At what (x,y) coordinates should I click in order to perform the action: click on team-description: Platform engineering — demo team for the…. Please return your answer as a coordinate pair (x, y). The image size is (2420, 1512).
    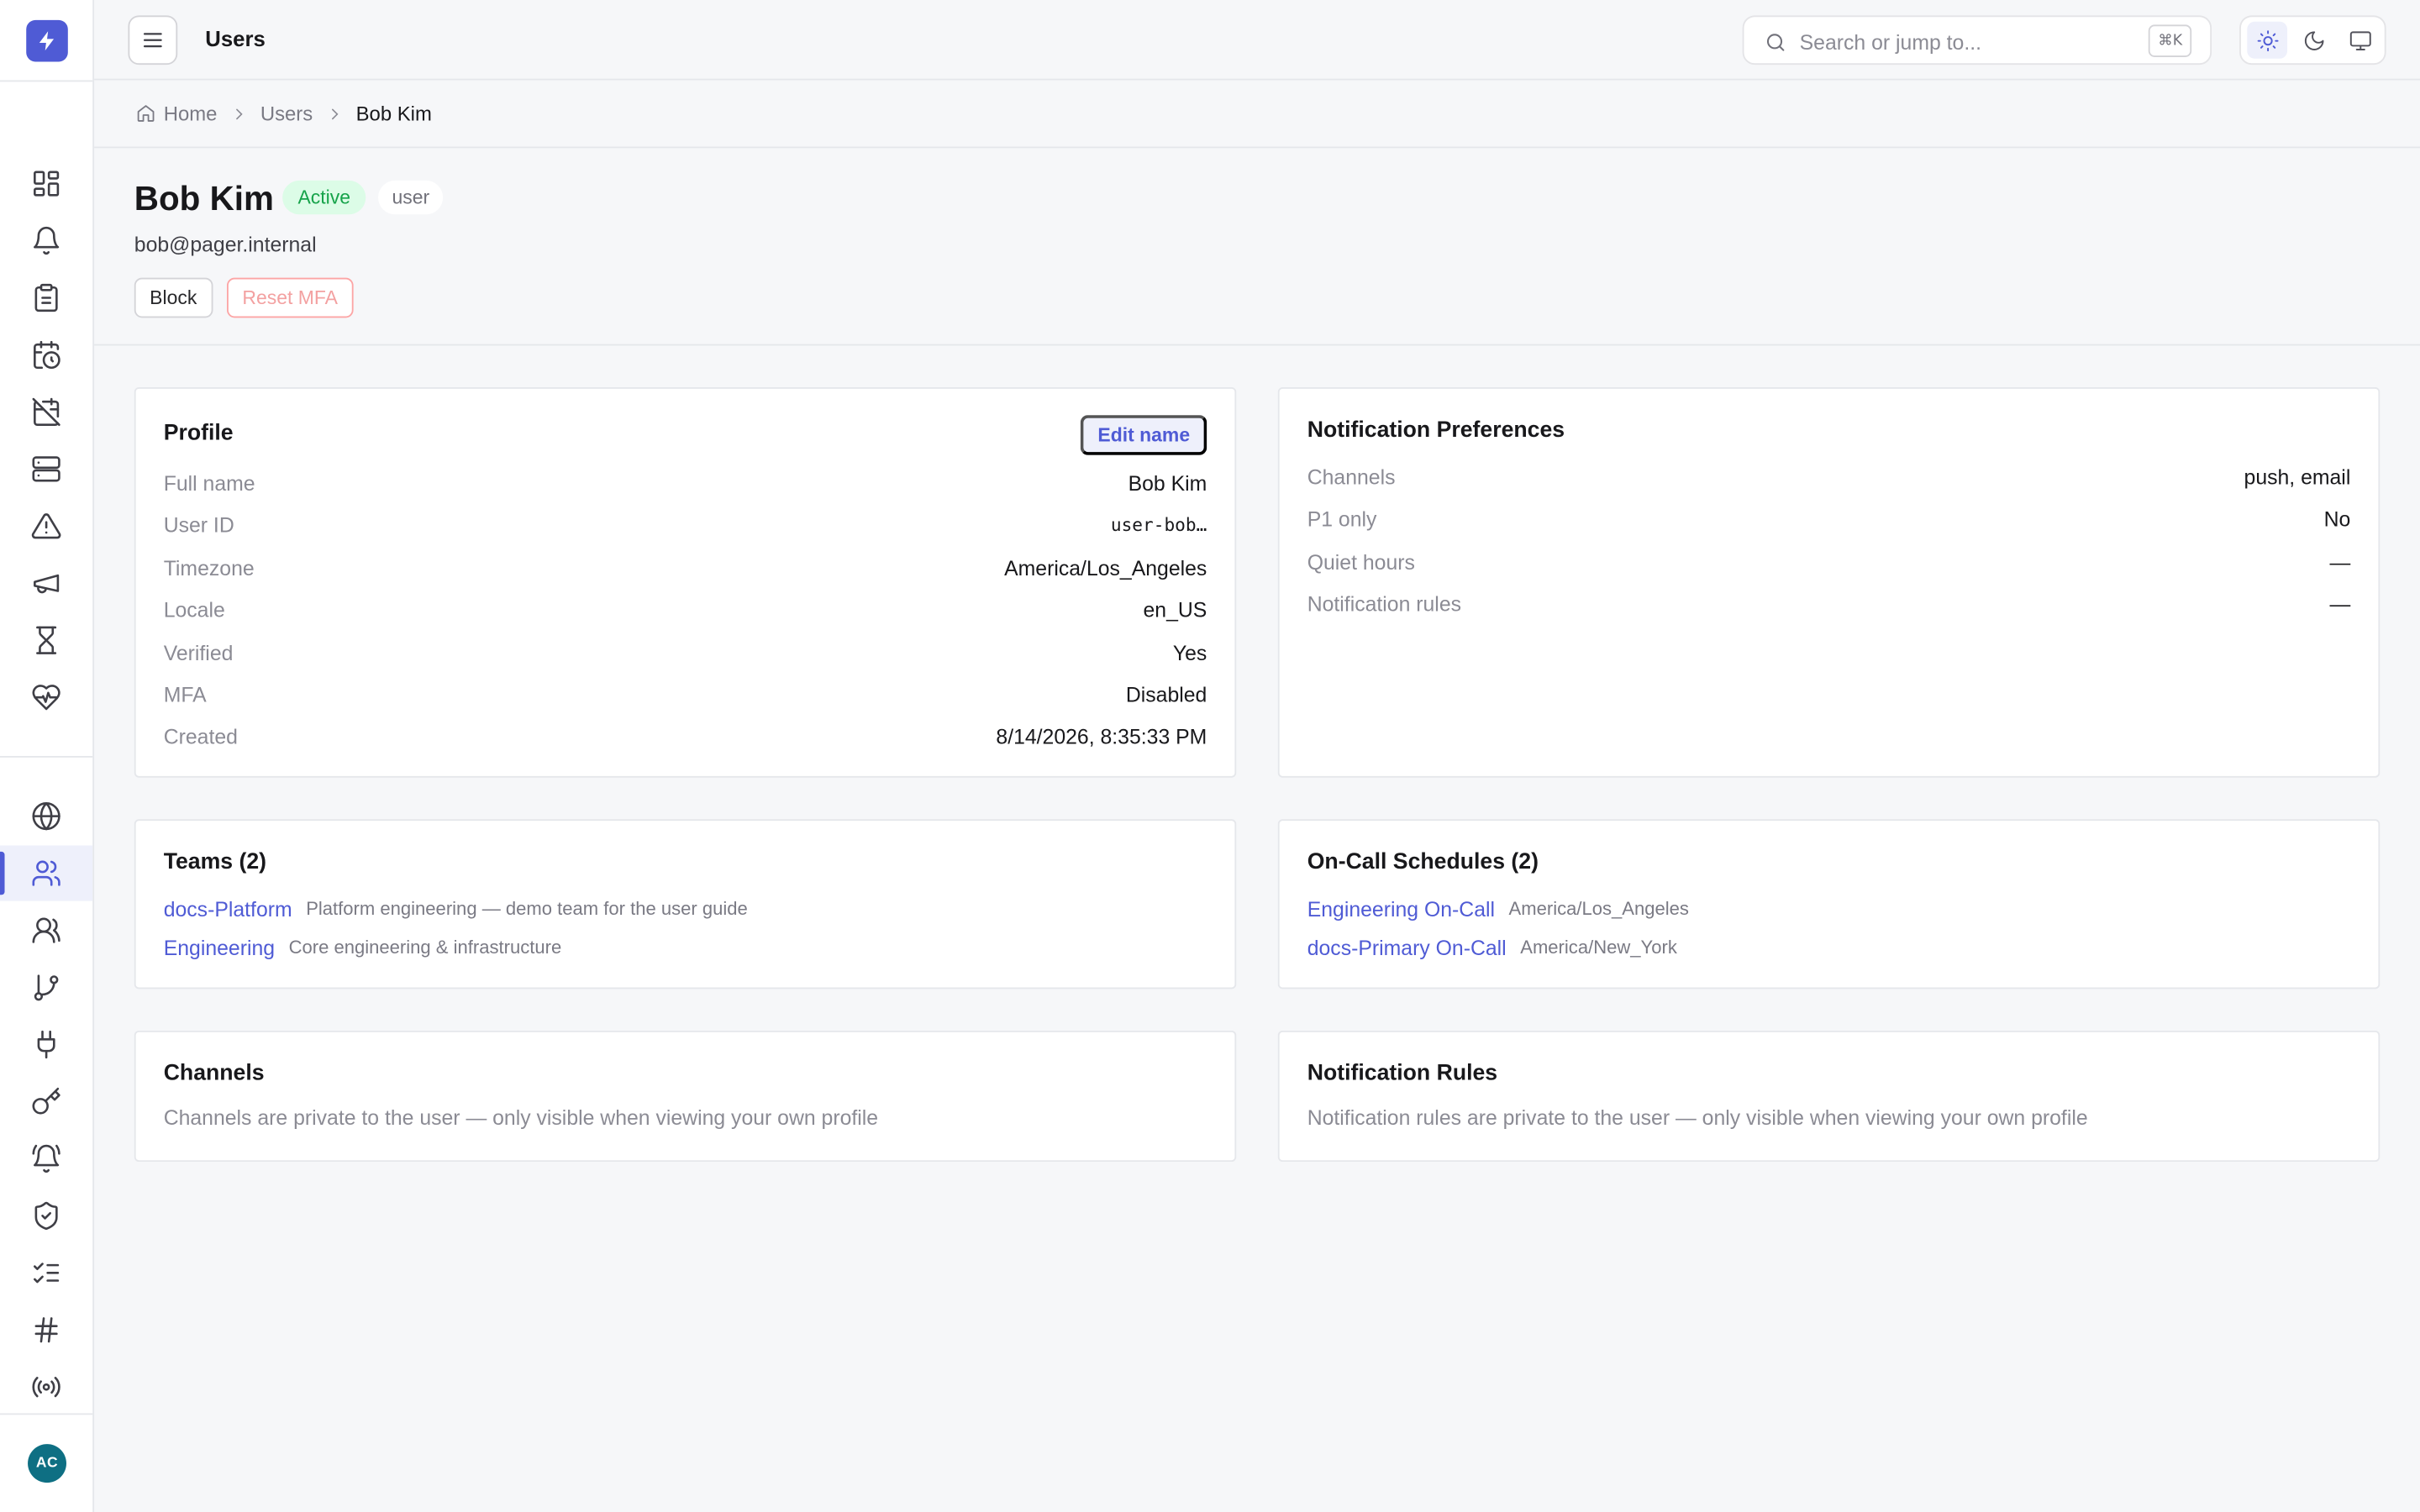
    Looking at the image, I should click on (527, 908).